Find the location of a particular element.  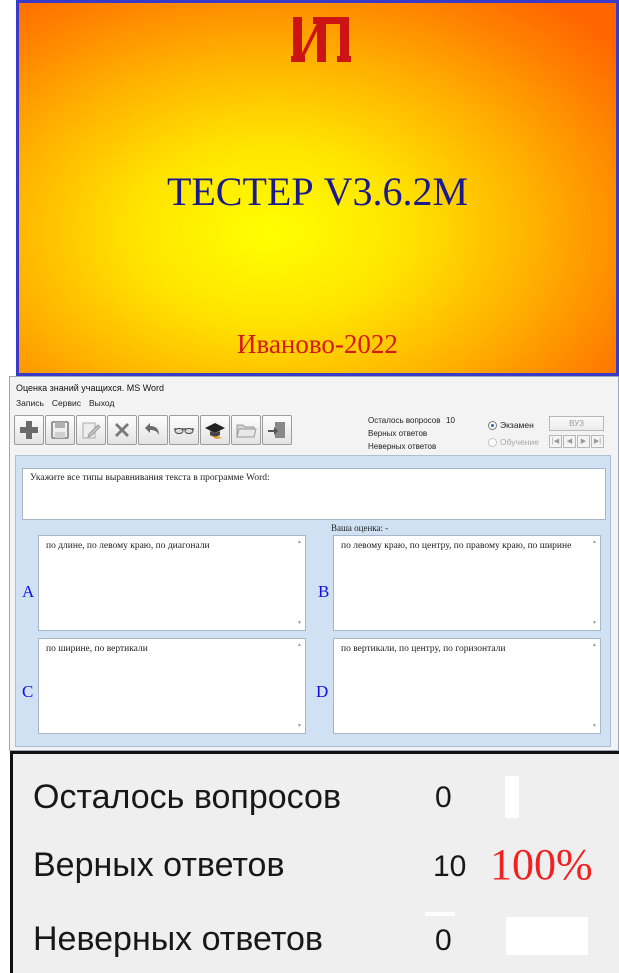

save-button is located at coordinates (60, 430).